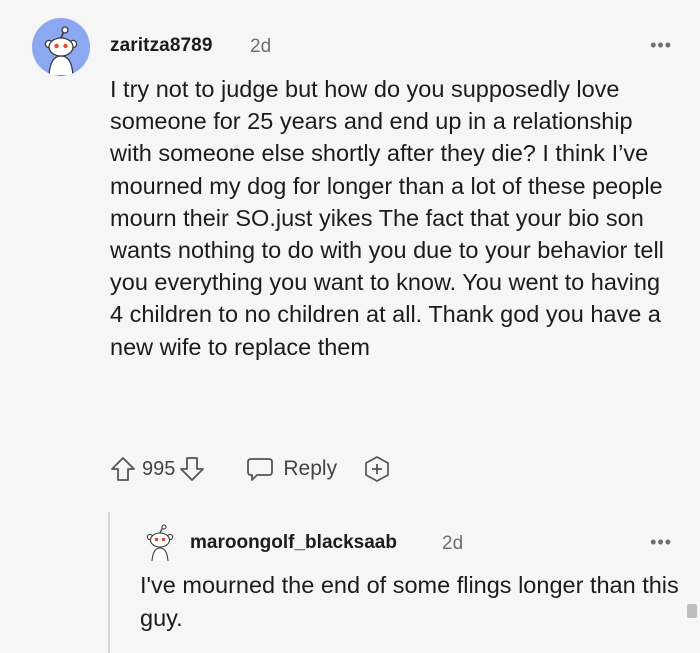 The height and width of the screenshot is (653, 700). I want to click on reply-username: maroongolf_blacksaab, so click(293, 543).